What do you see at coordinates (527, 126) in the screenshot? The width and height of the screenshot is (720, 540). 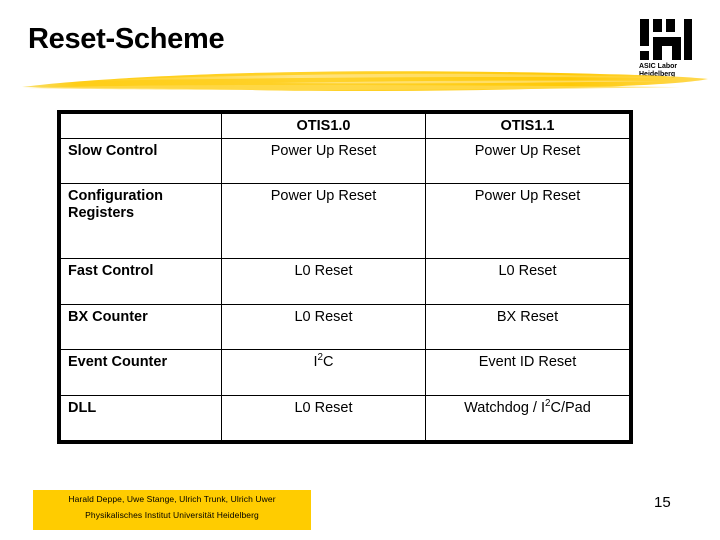 I see `column-header-otis11: OTIS1.1` at bounding box center [527, 126].